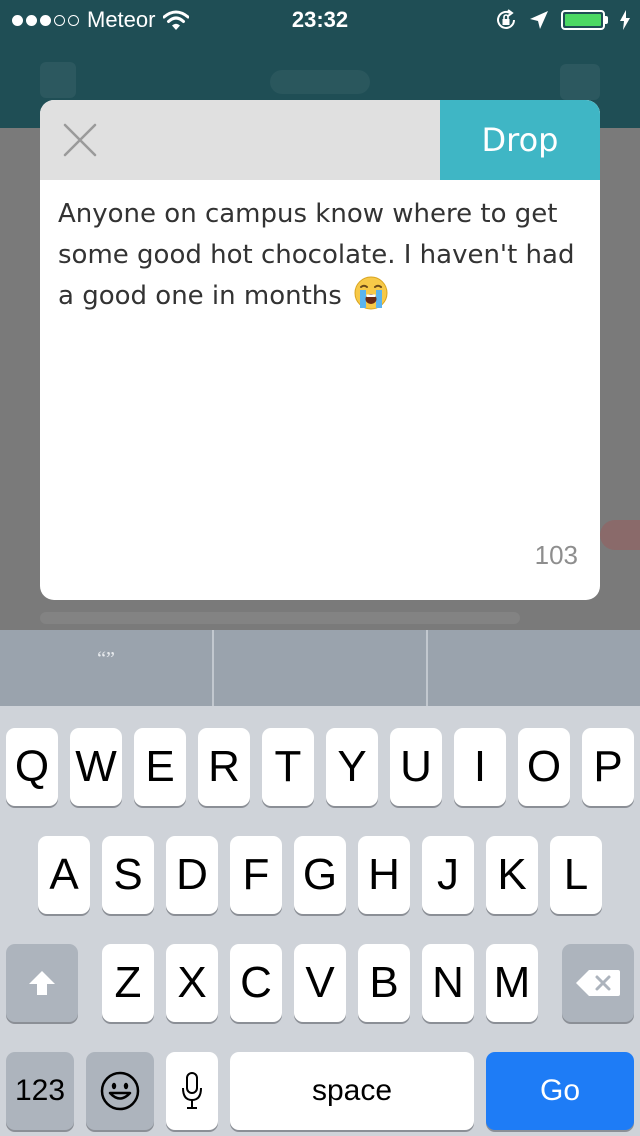 The height and width of the screenshot is (1136, 640). I want to click on location-arrow-icon, so click(539, 20).